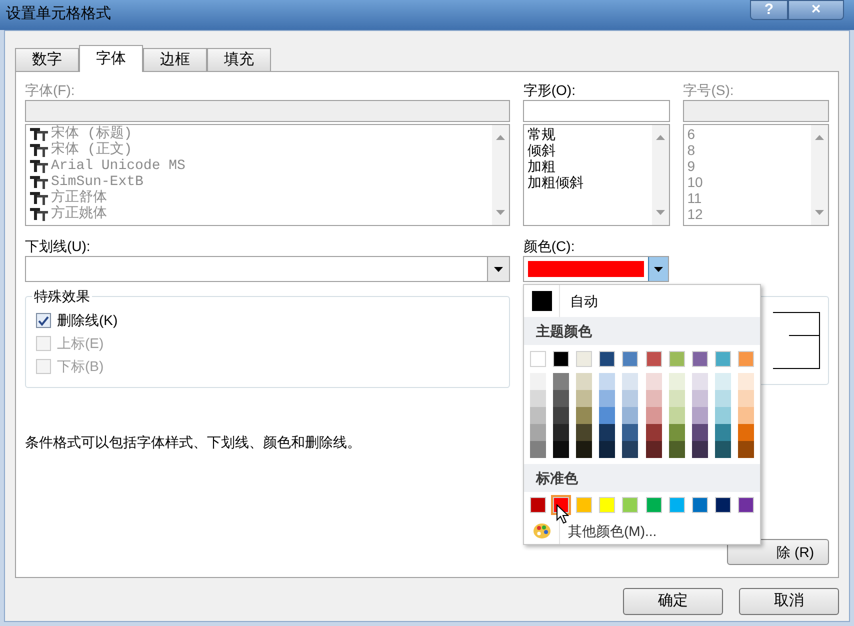 The width and height of the screenshot is (854, 626). What do you see at coordinates (239, 59) in the screenshot?
I see `tab: 填充` at bounding box center [239, 59].